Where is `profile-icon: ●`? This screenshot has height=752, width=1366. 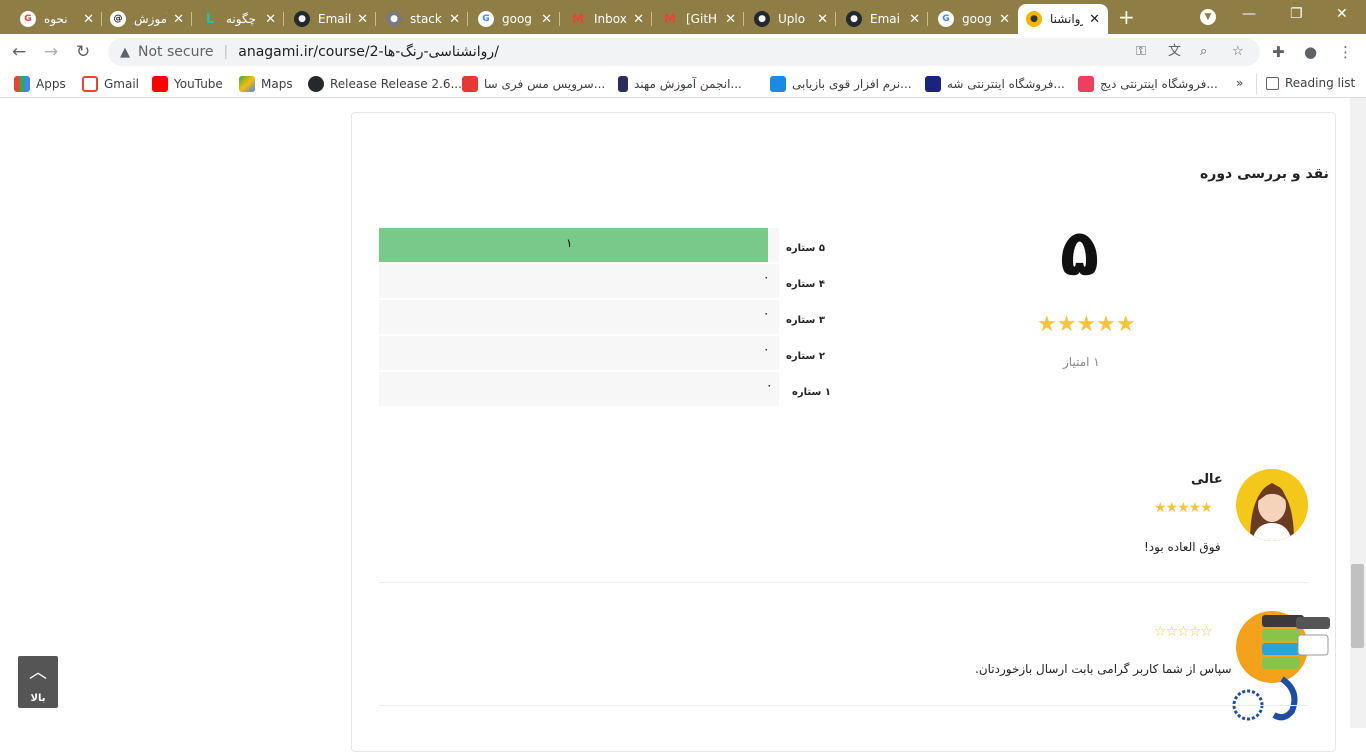 profile-icon: ● is located at coordinates (1310, 52).